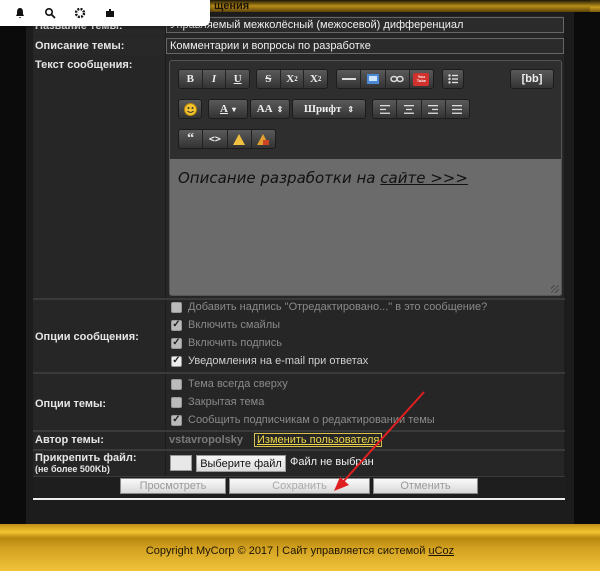  What do you see at coordinates (425, 486) in the screenshot?
I see `cancel-button: Отменить` at bounding box center [425, 486].